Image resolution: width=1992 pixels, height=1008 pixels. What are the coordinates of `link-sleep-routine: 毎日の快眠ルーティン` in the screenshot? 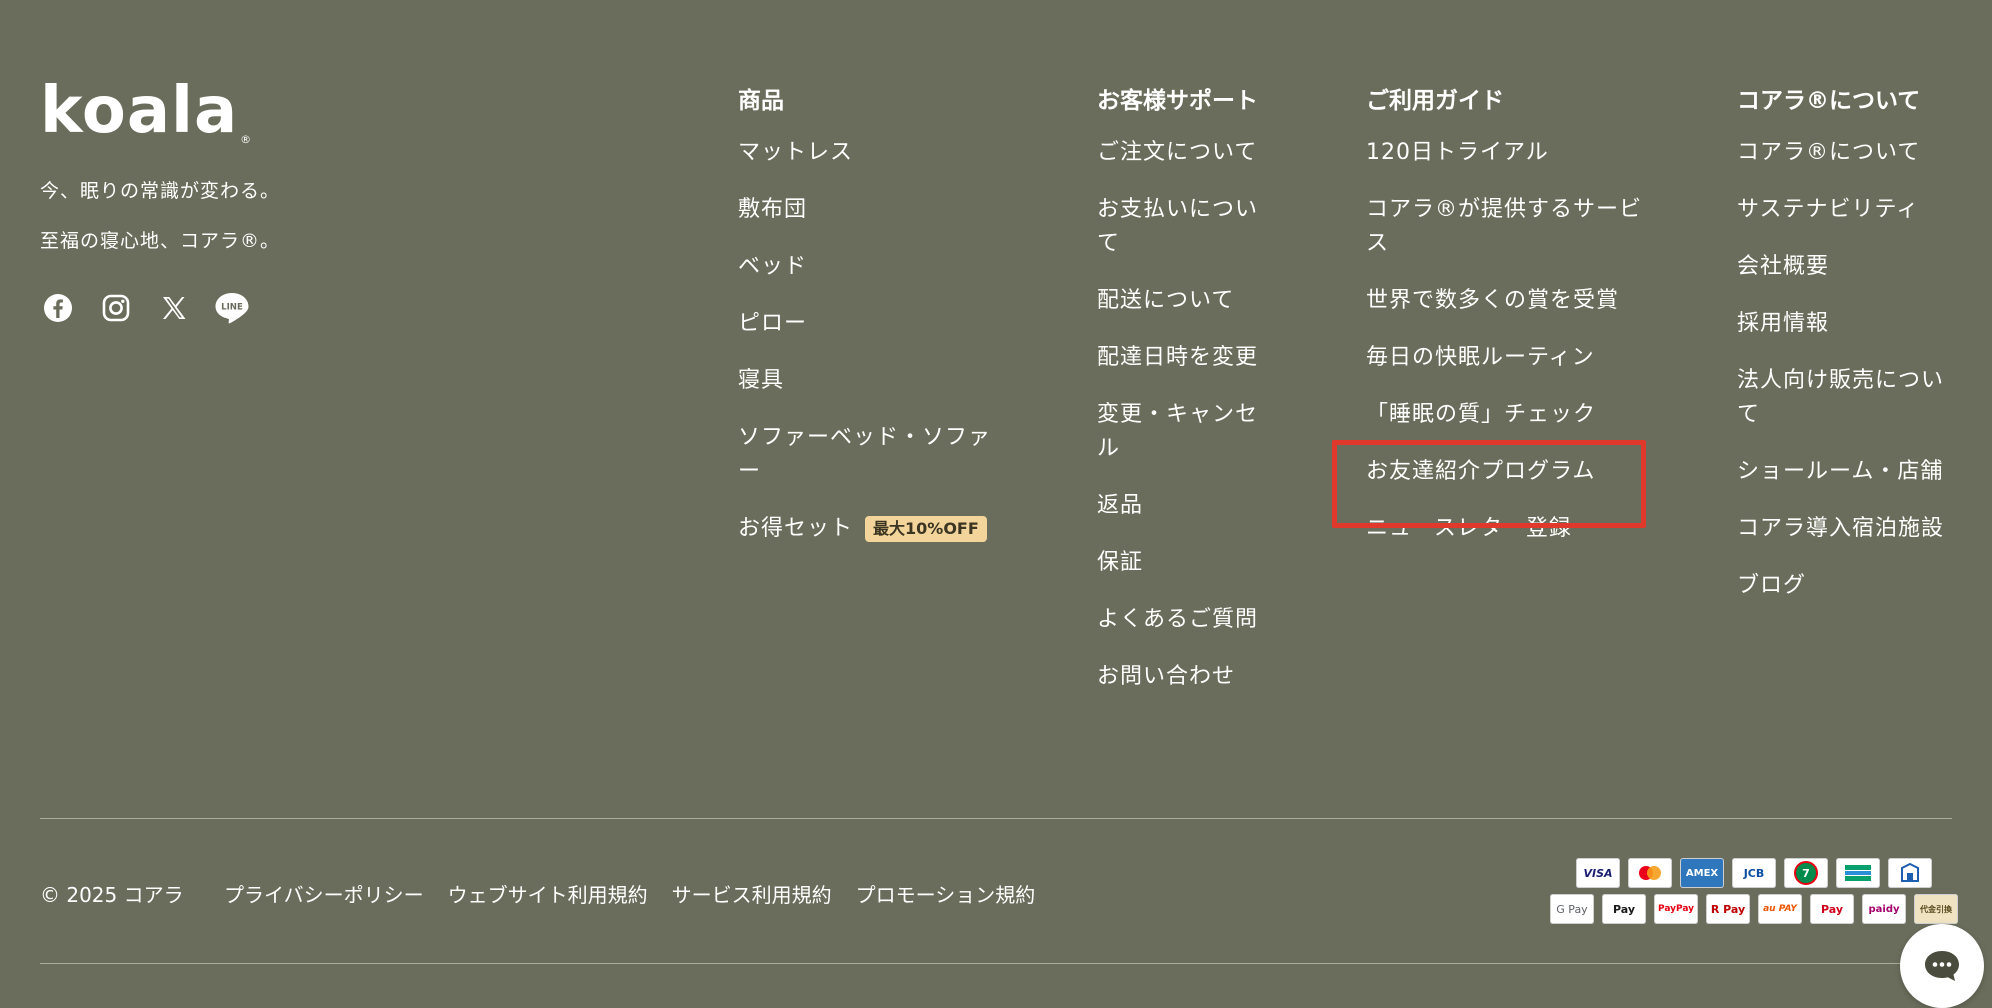 It's located at (1504, 358).